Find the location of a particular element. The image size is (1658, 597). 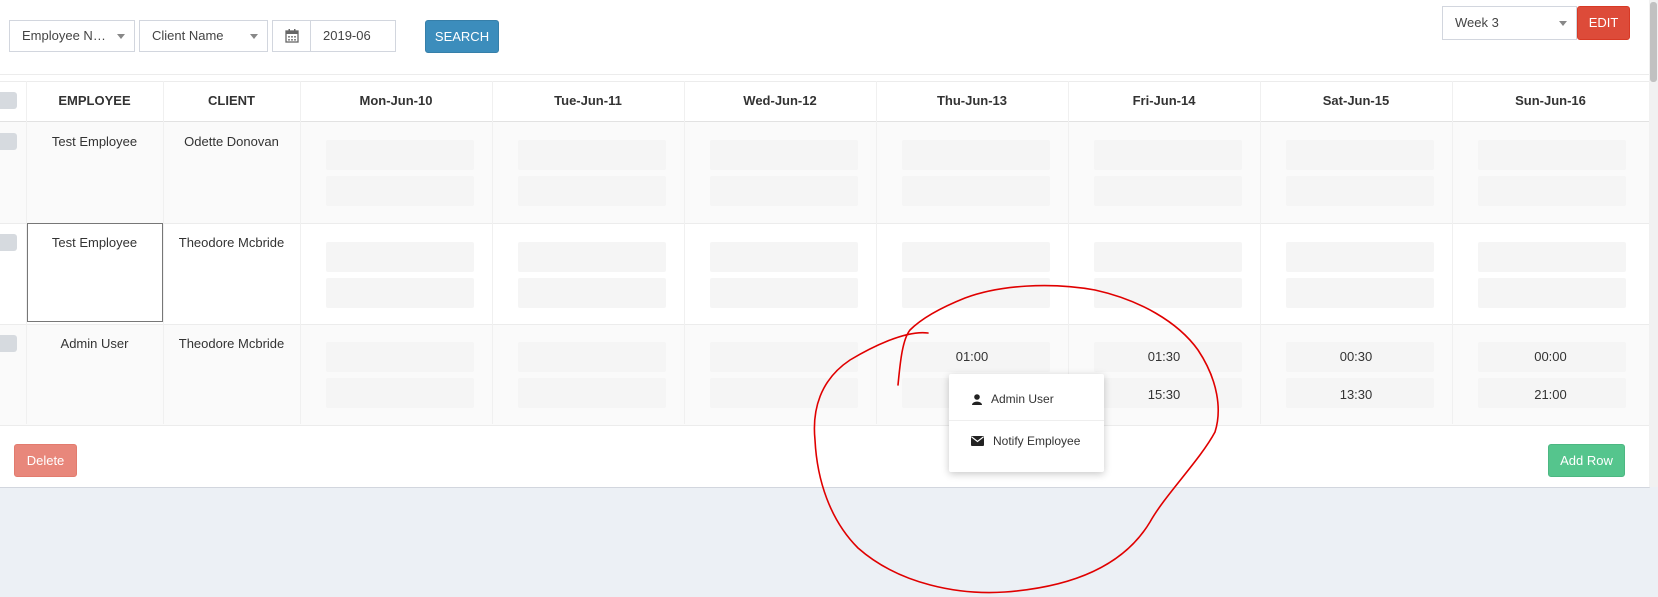

header-fri: Fri-Jun-14 is located at coordinates (1164, 100).